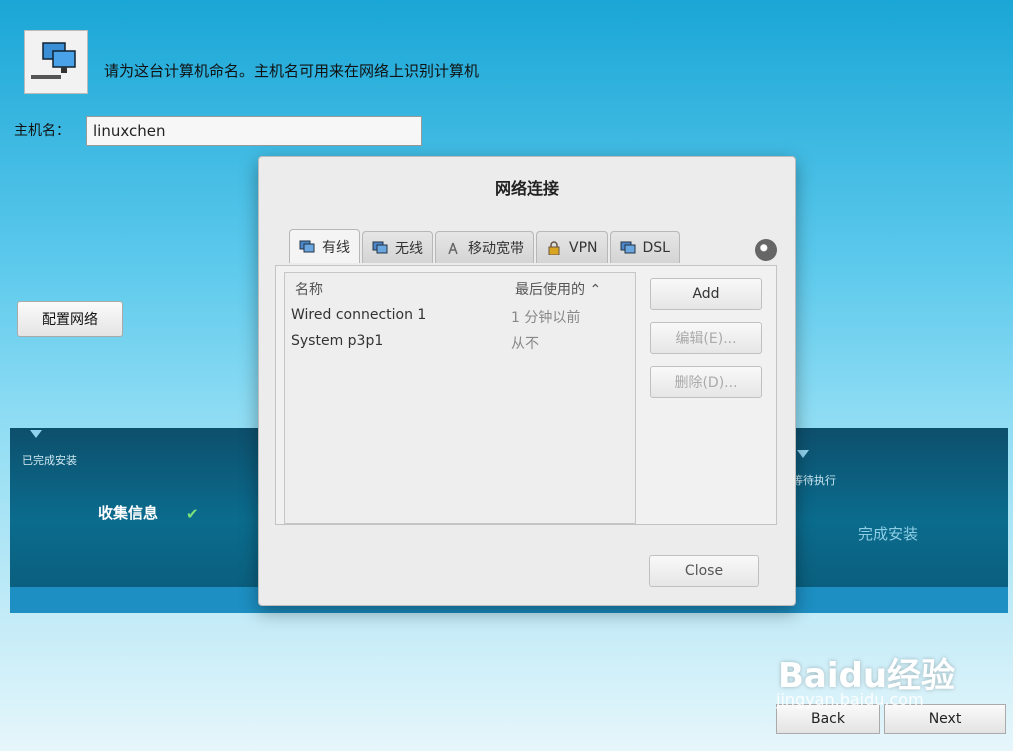 This screenshot has height=751, width=1013. Describe the element at coordinates (380, 248) in the screenshot. I see `wireless-network-icon` at that location.